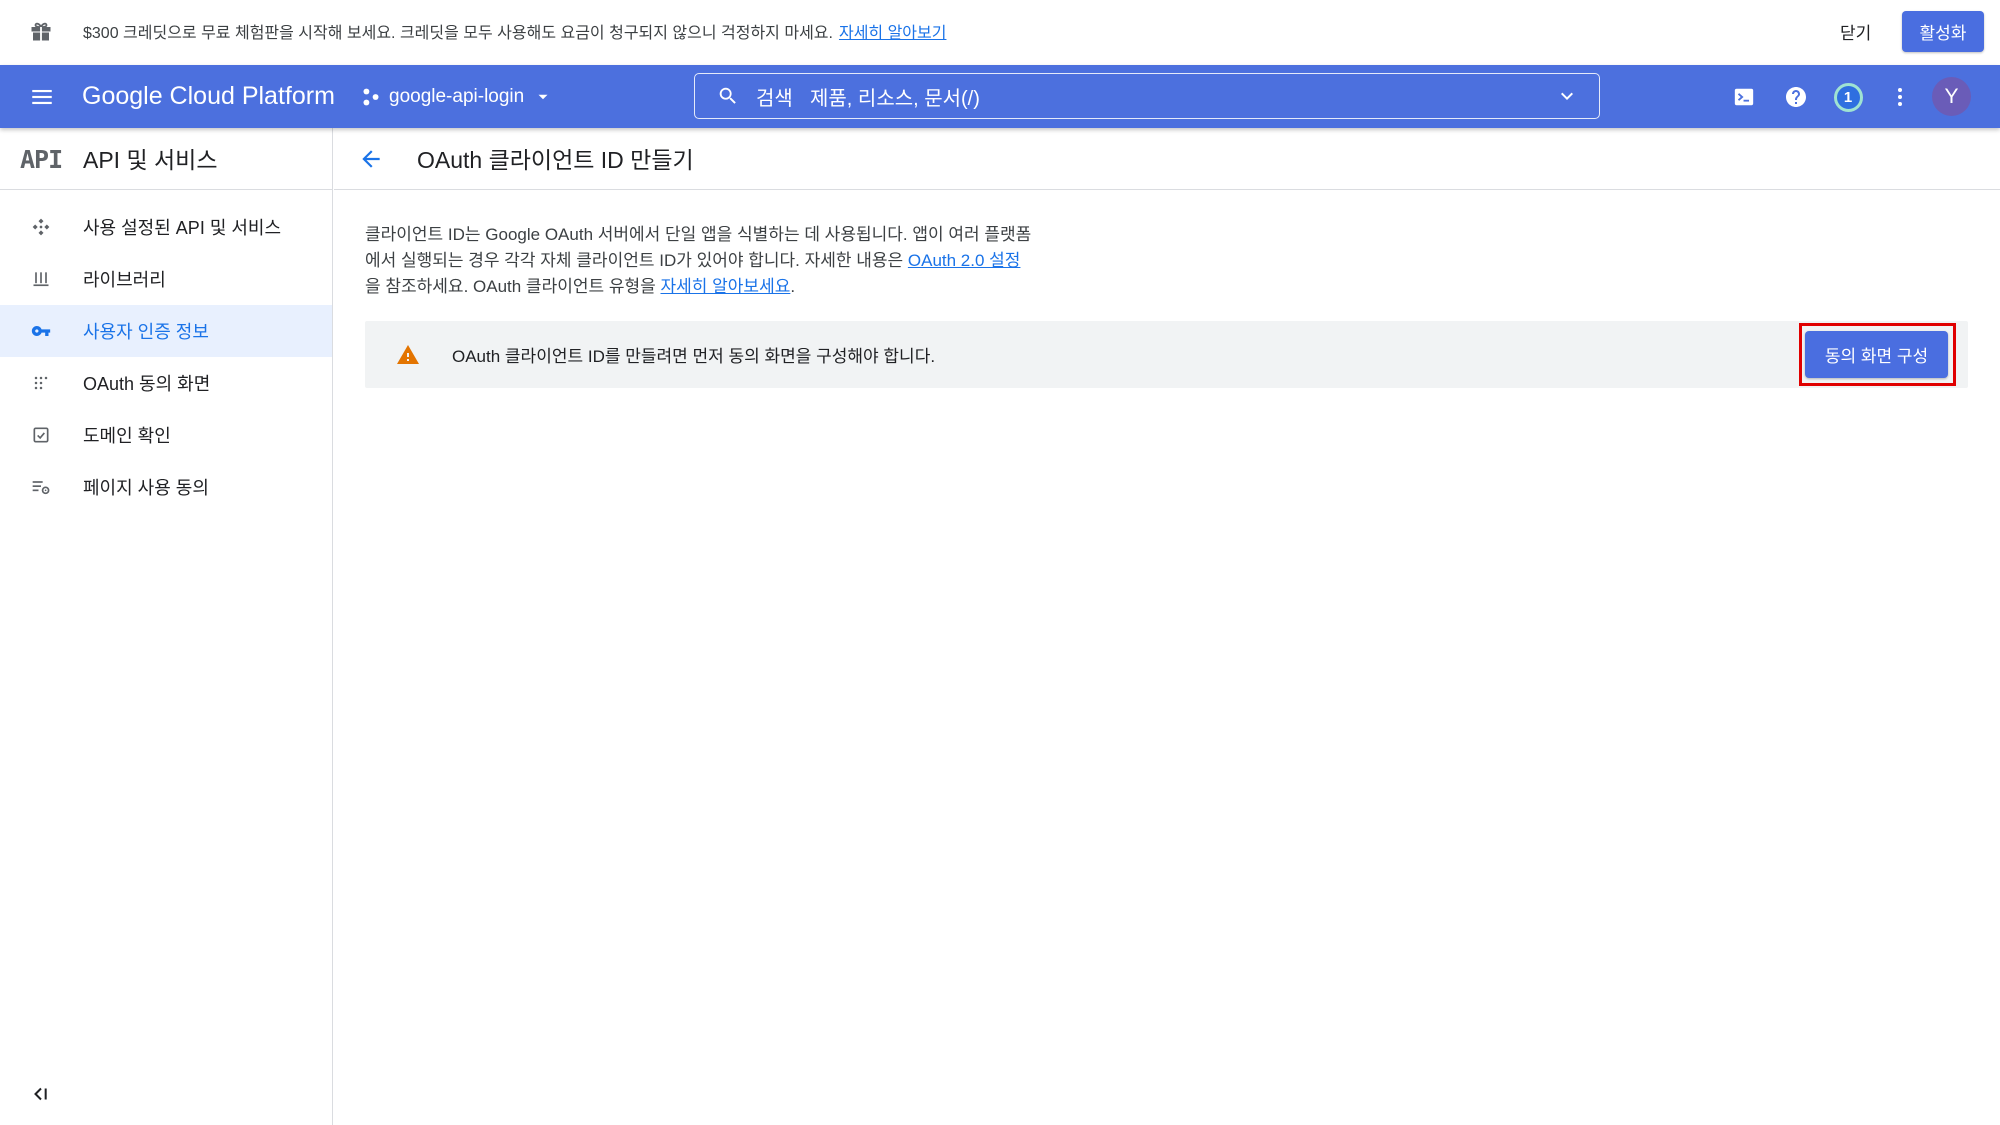 This screenshot has width=2000, height=1125. Describe the element at coordinates (371, 96) in the screenshot. I see `project-icon` at that location.